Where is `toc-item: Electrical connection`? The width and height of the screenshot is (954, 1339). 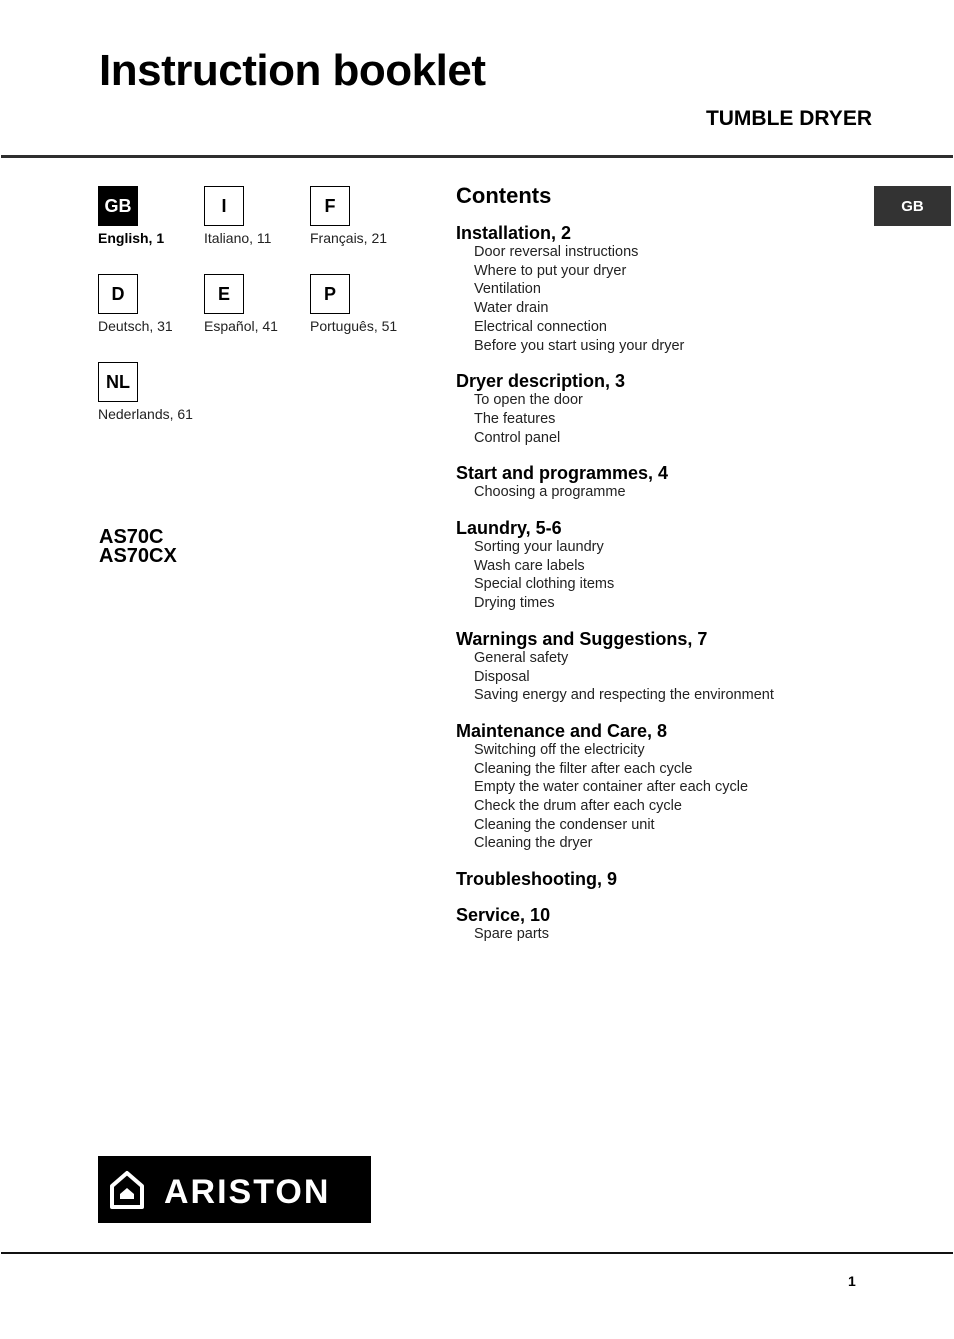 toc-item: Electrical connection is located at coordinates (656, 327).